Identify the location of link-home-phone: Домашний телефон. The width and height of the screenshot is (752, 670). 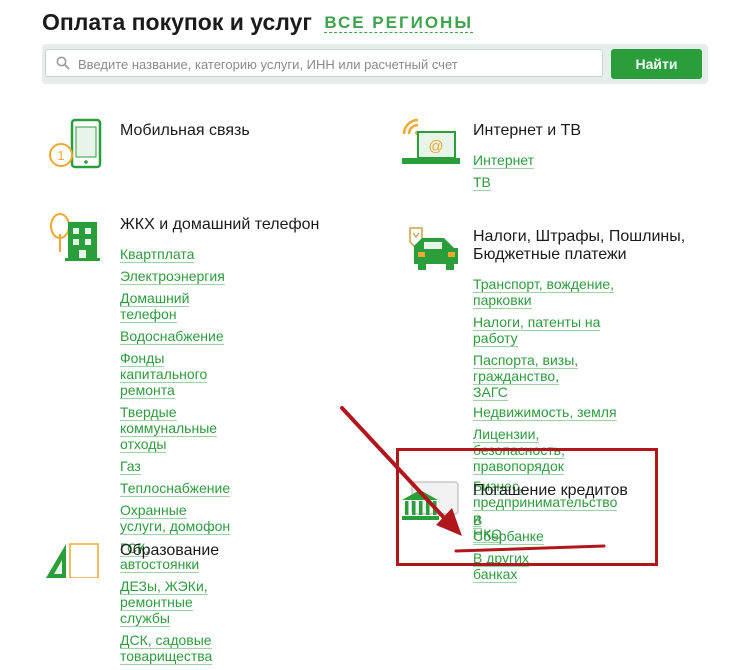
(155, 306).